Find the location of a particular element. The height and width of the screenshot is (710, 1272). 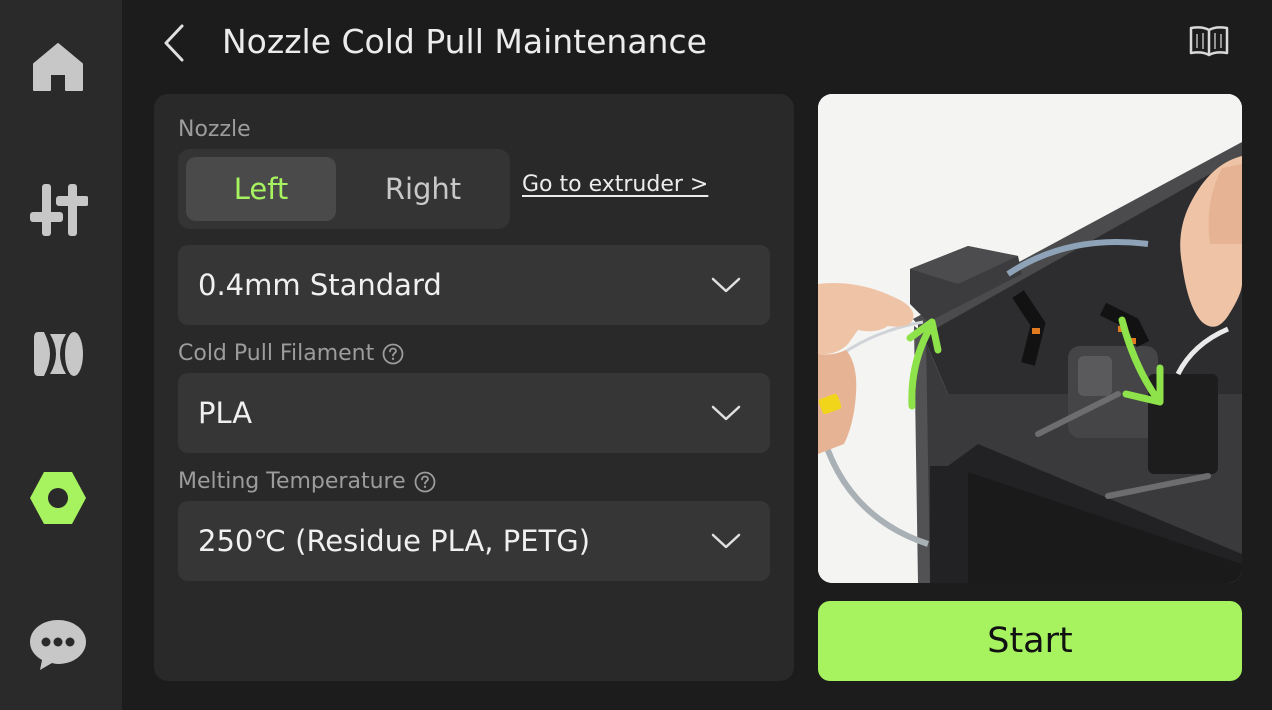

home-icon is located at coordinates (58, 67).